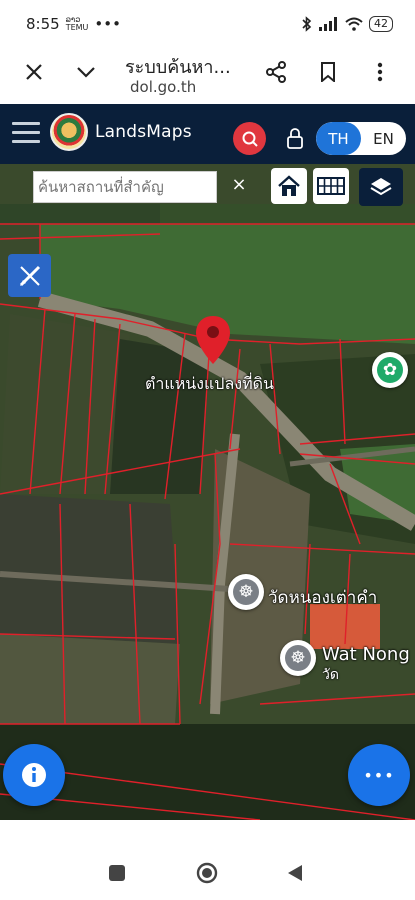 The height and width of the screenshot is (900, 415). I want to click on parcel-location-label: ตำแหน่งแปลงที่ดิน, so click(209, 383).